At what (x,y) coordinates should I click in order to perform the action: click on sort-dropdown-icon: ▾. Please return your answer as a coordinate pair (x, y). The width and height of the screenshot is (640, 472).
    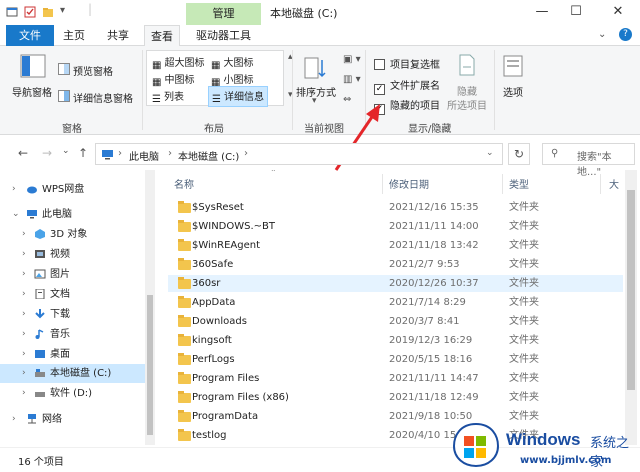
    Looking at the image, I should click on (314, 101).